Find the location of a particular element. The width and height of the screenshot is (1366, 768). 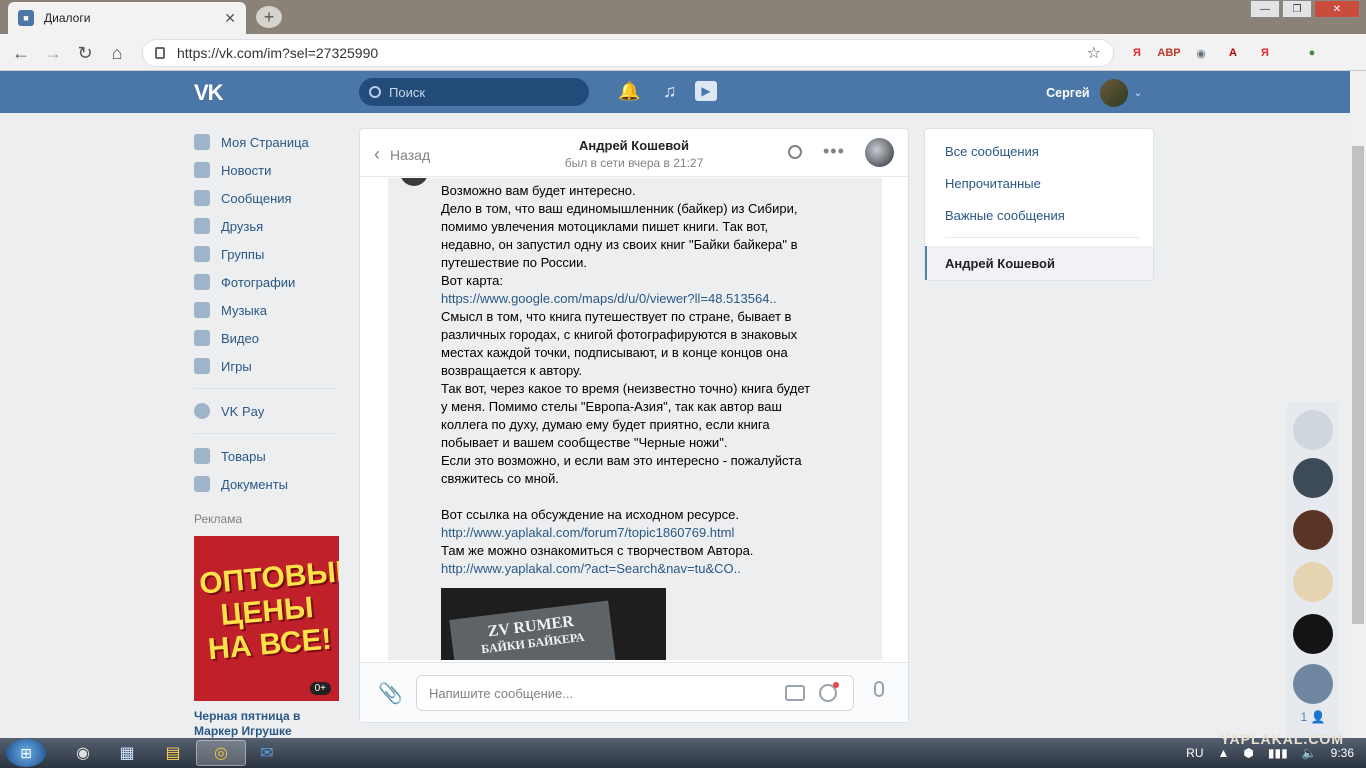

scrollbar-thumb is located at coordinates (1358, 385).